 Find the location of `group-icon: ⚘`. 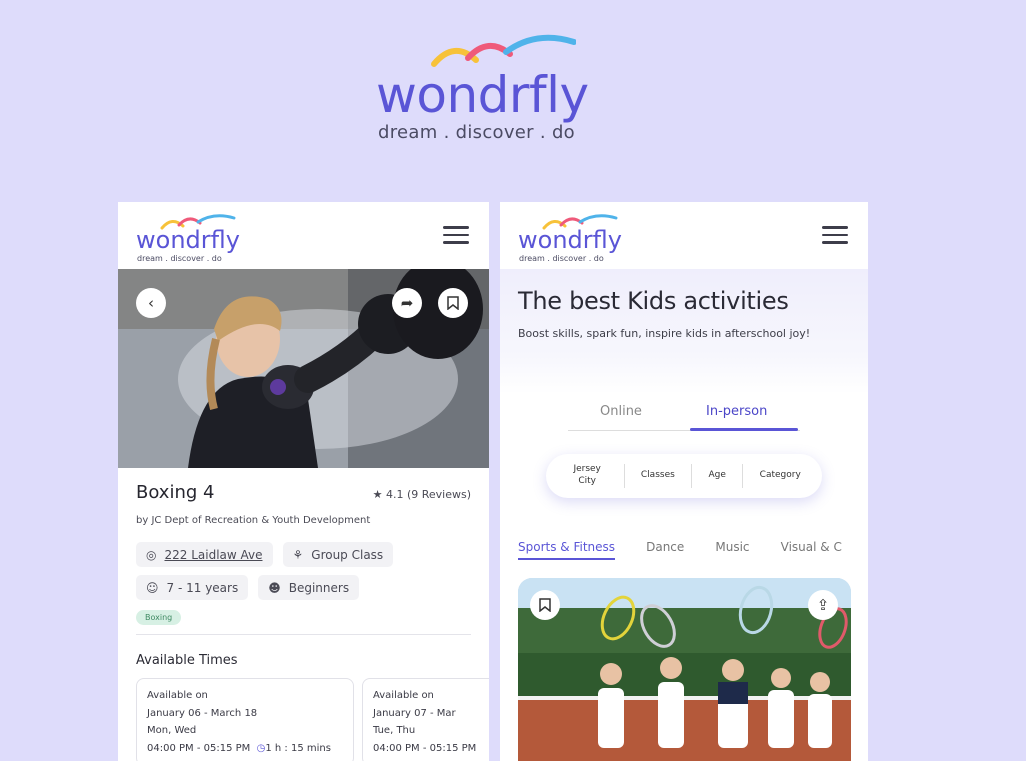

group-icon: ⚘ is located at coordinates (298, 554).